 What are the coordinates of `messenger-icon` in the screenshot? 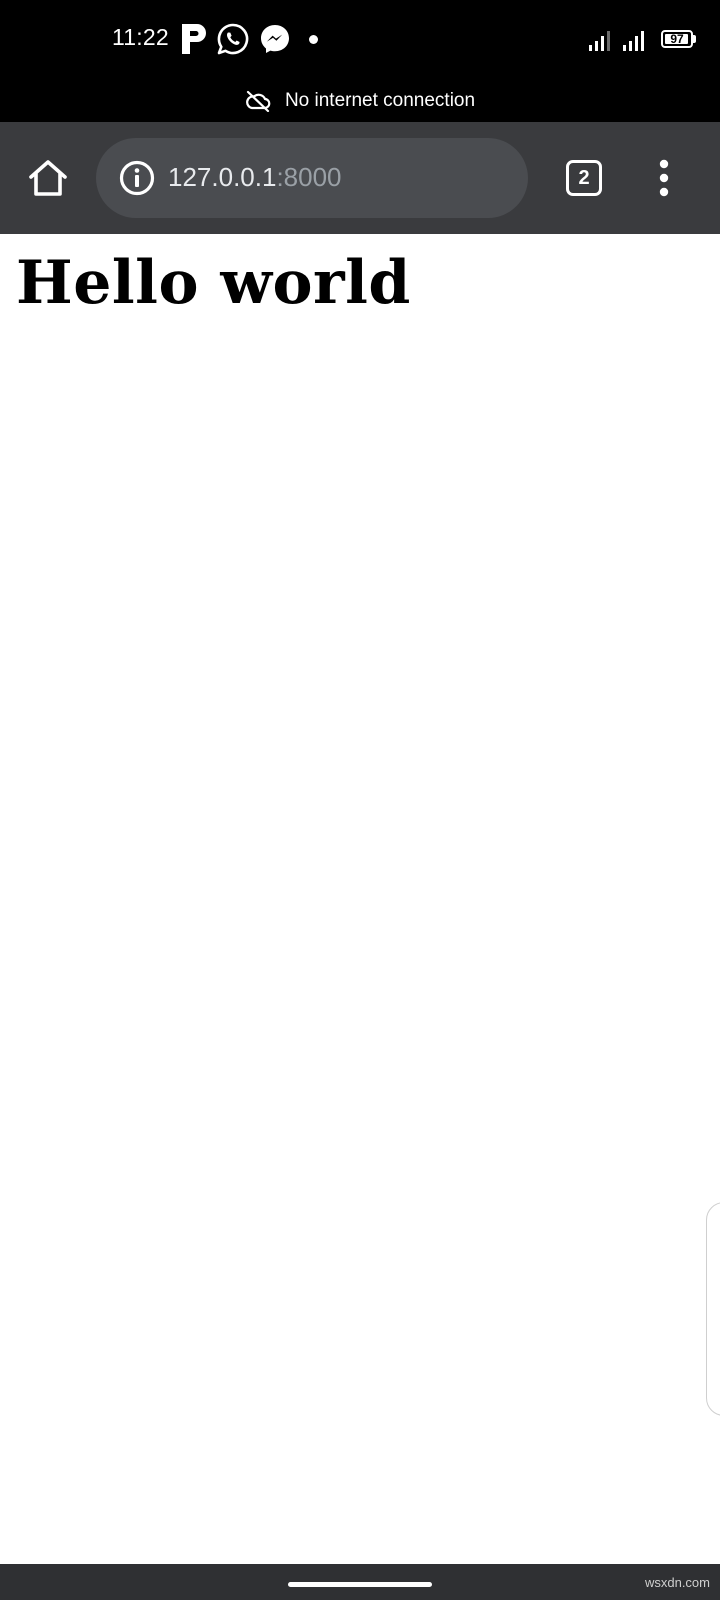 It's located at (275, 39).